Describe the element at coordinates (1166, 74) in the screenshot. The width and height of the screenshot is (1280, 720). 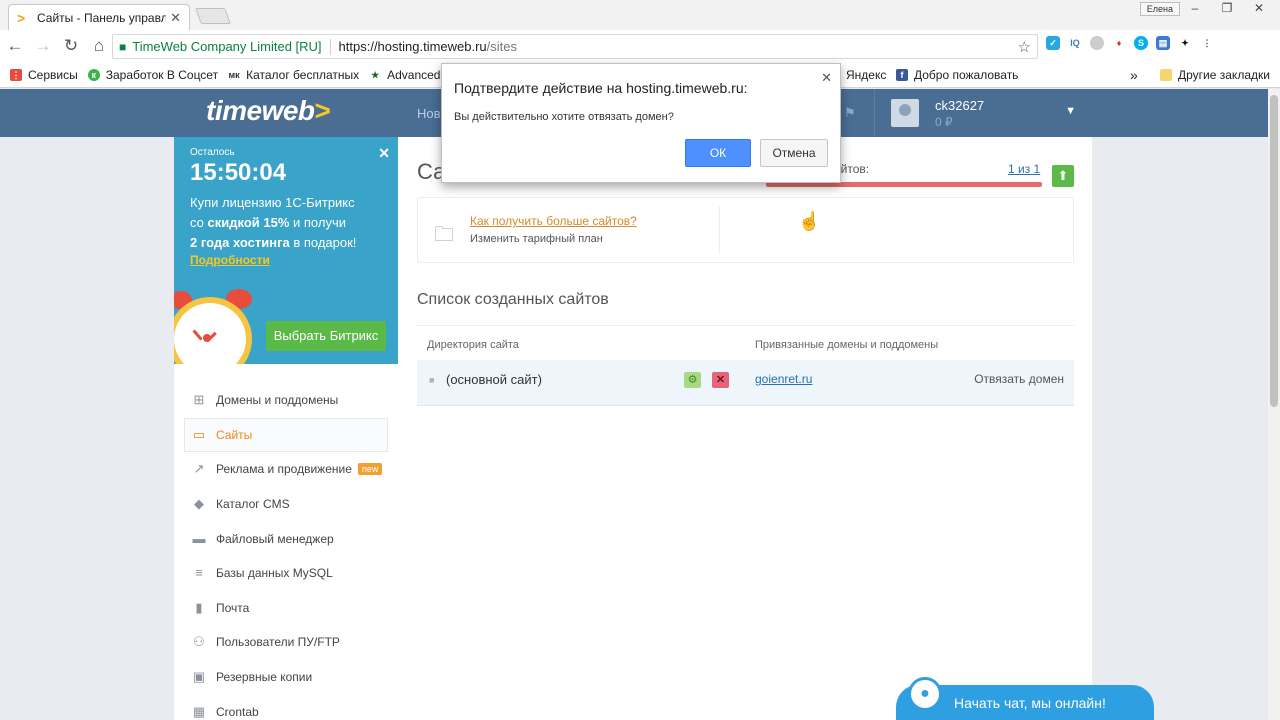
I see `folder-icon` at that location.